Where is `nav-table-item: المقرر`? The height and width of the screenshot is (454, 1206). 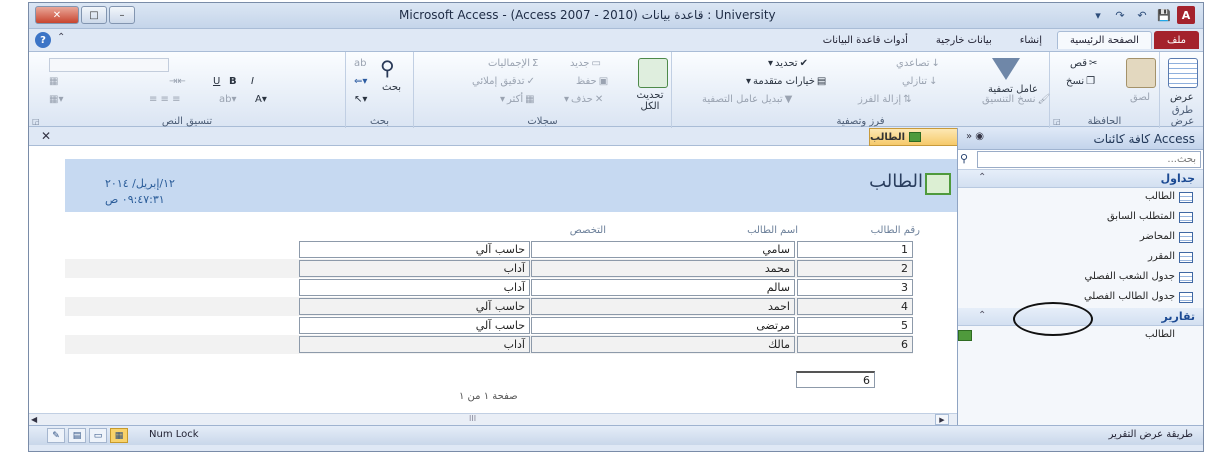 nav-table-item: المقرر is located at coordinates (1080, 258).